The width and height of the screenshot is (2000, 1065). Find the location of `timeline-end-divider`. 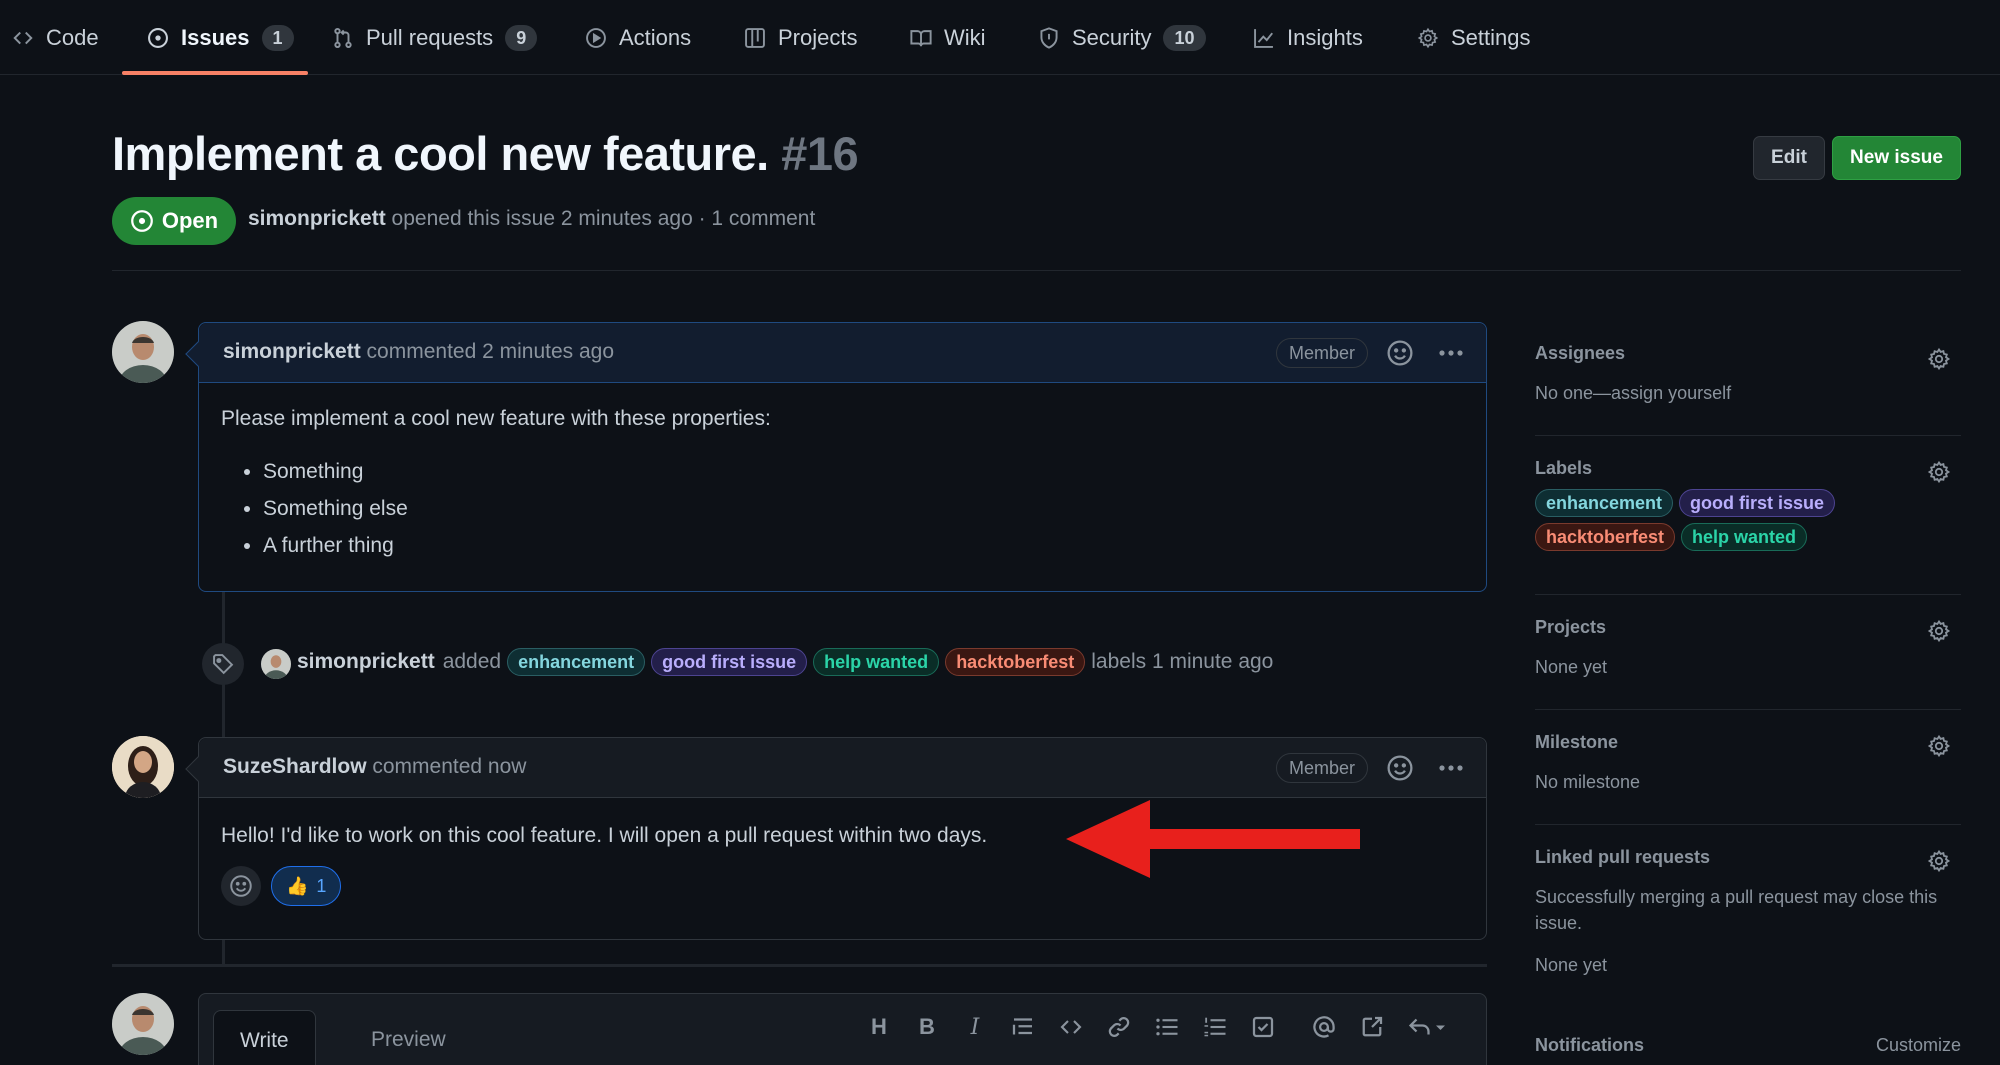

timeline-end-divider is located at coordinates (799, 965).